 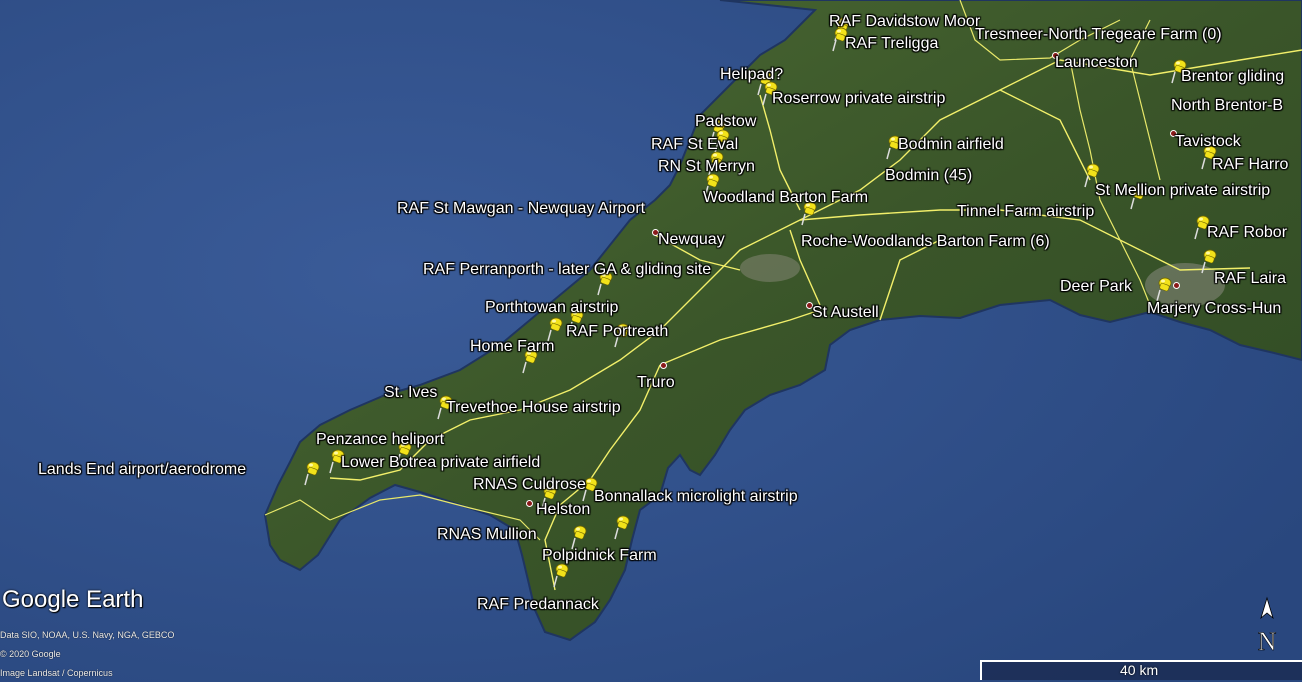 What do you see at coordinates (696, 497) in the screenshot?
I see `label-bonnallack: Bonnallack microlight airstrip` at bounding box center [696, 497].